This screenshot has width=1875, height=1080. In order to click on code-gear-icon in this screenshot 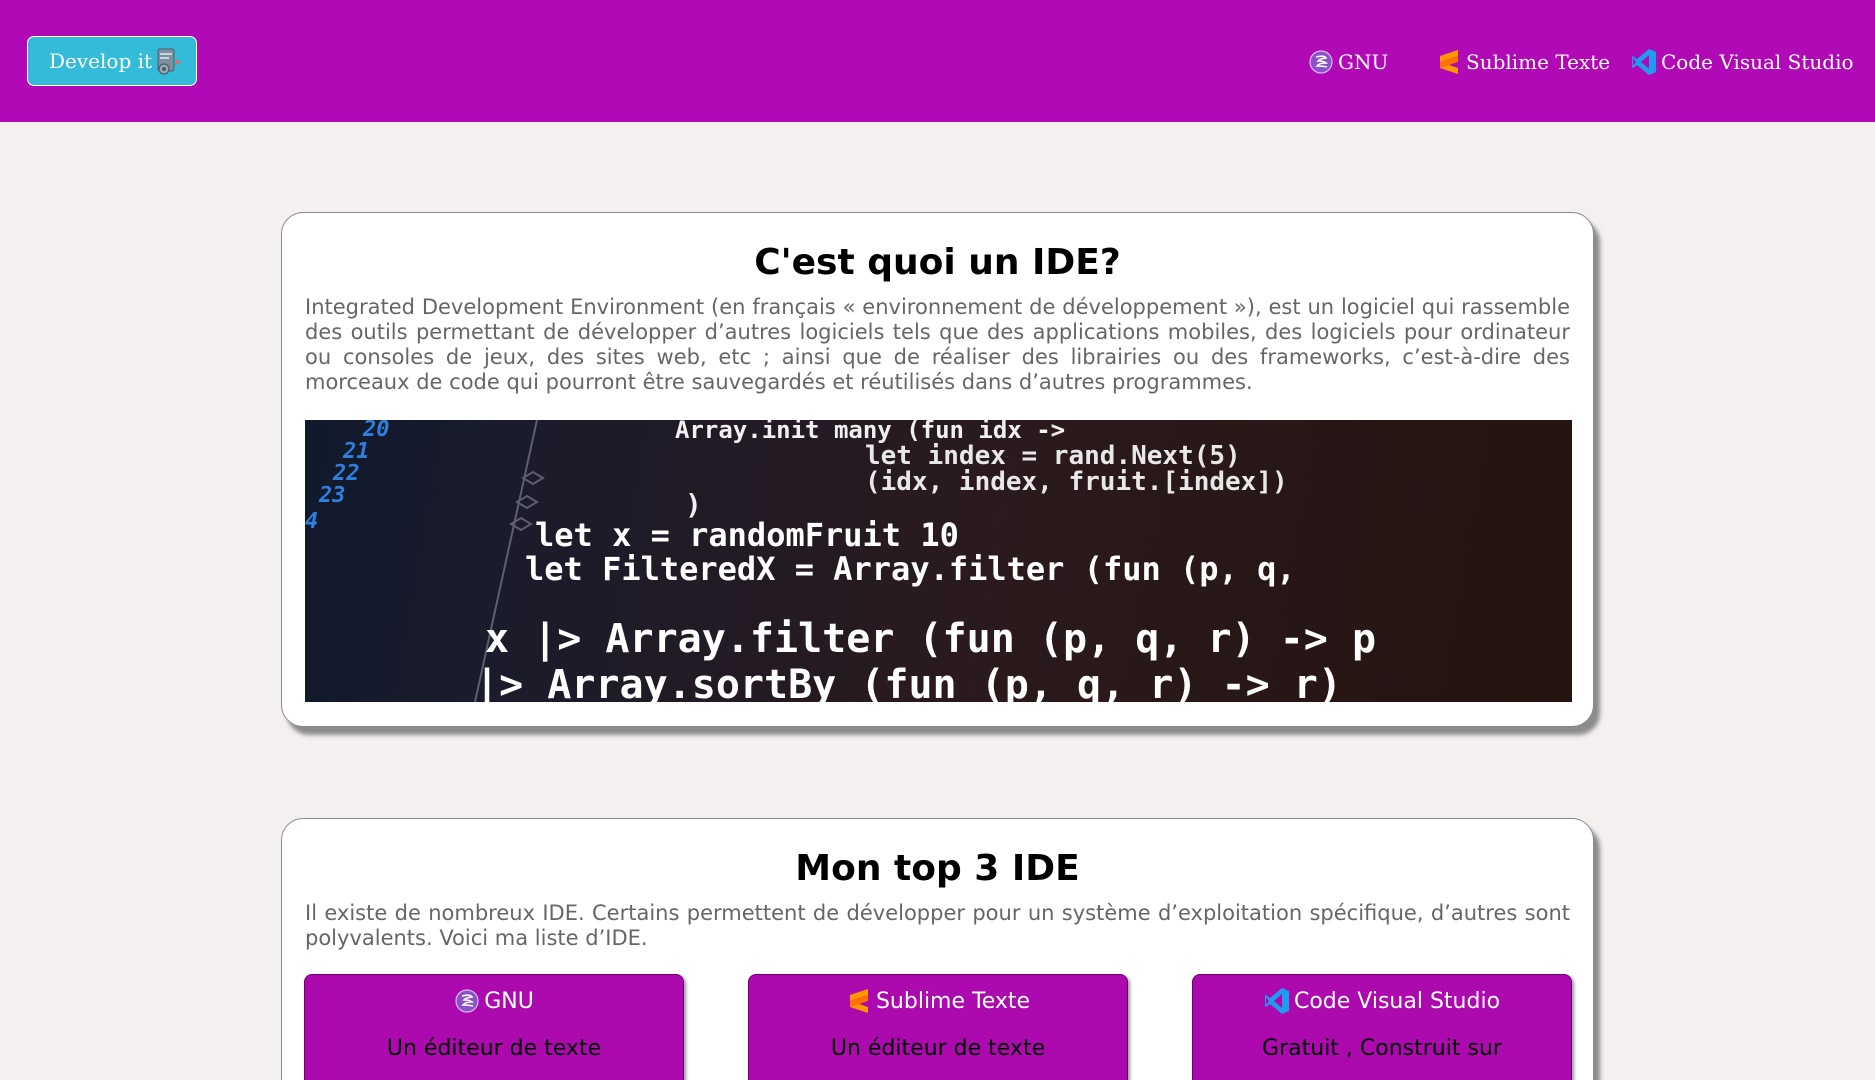, I will do `click(169, 62)`.